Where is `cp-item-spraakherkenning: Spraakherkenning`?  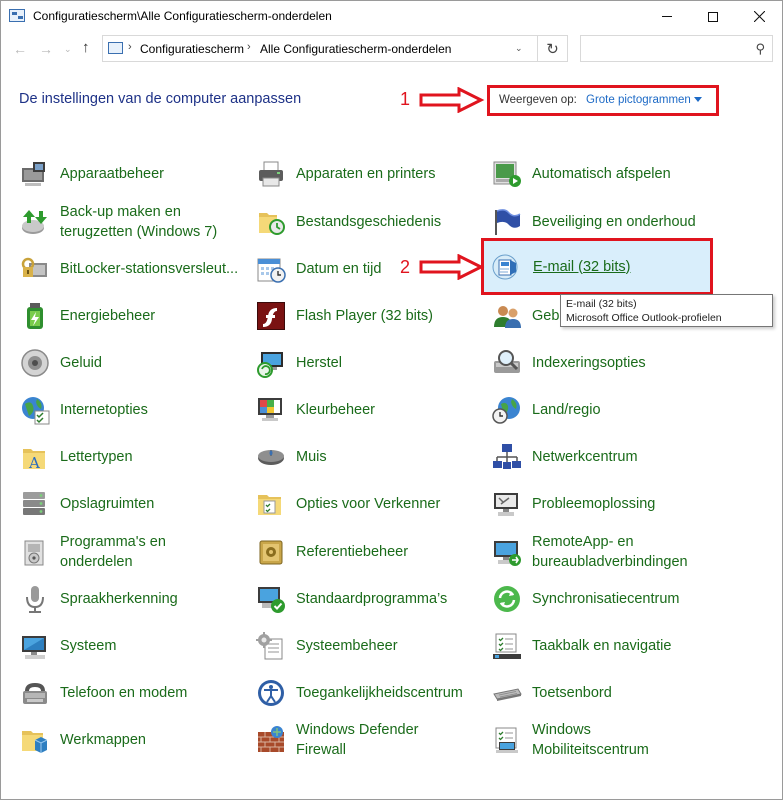 cp-item-spraakherkenning: Spraakherkenning is located at coordinates (134, 599).